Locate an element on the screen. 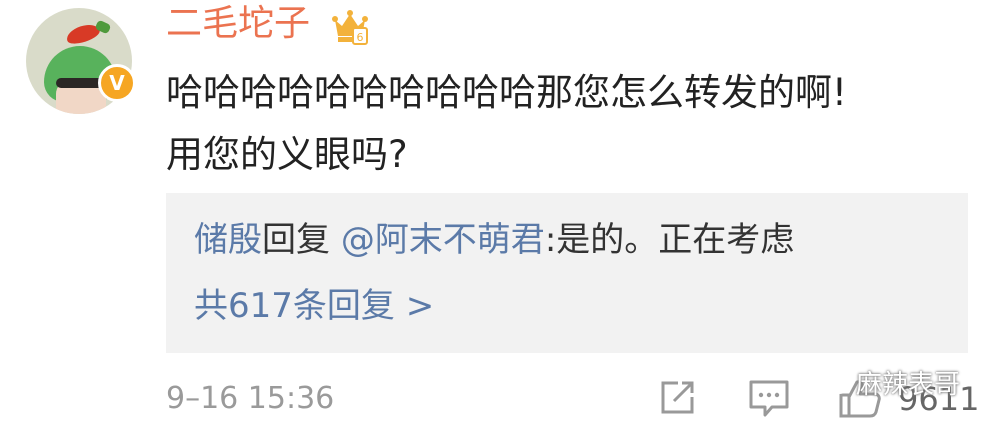 The height and width of the screenshot is (423, 1000). reply-action: 回复 is located at coordinates (296, 240).